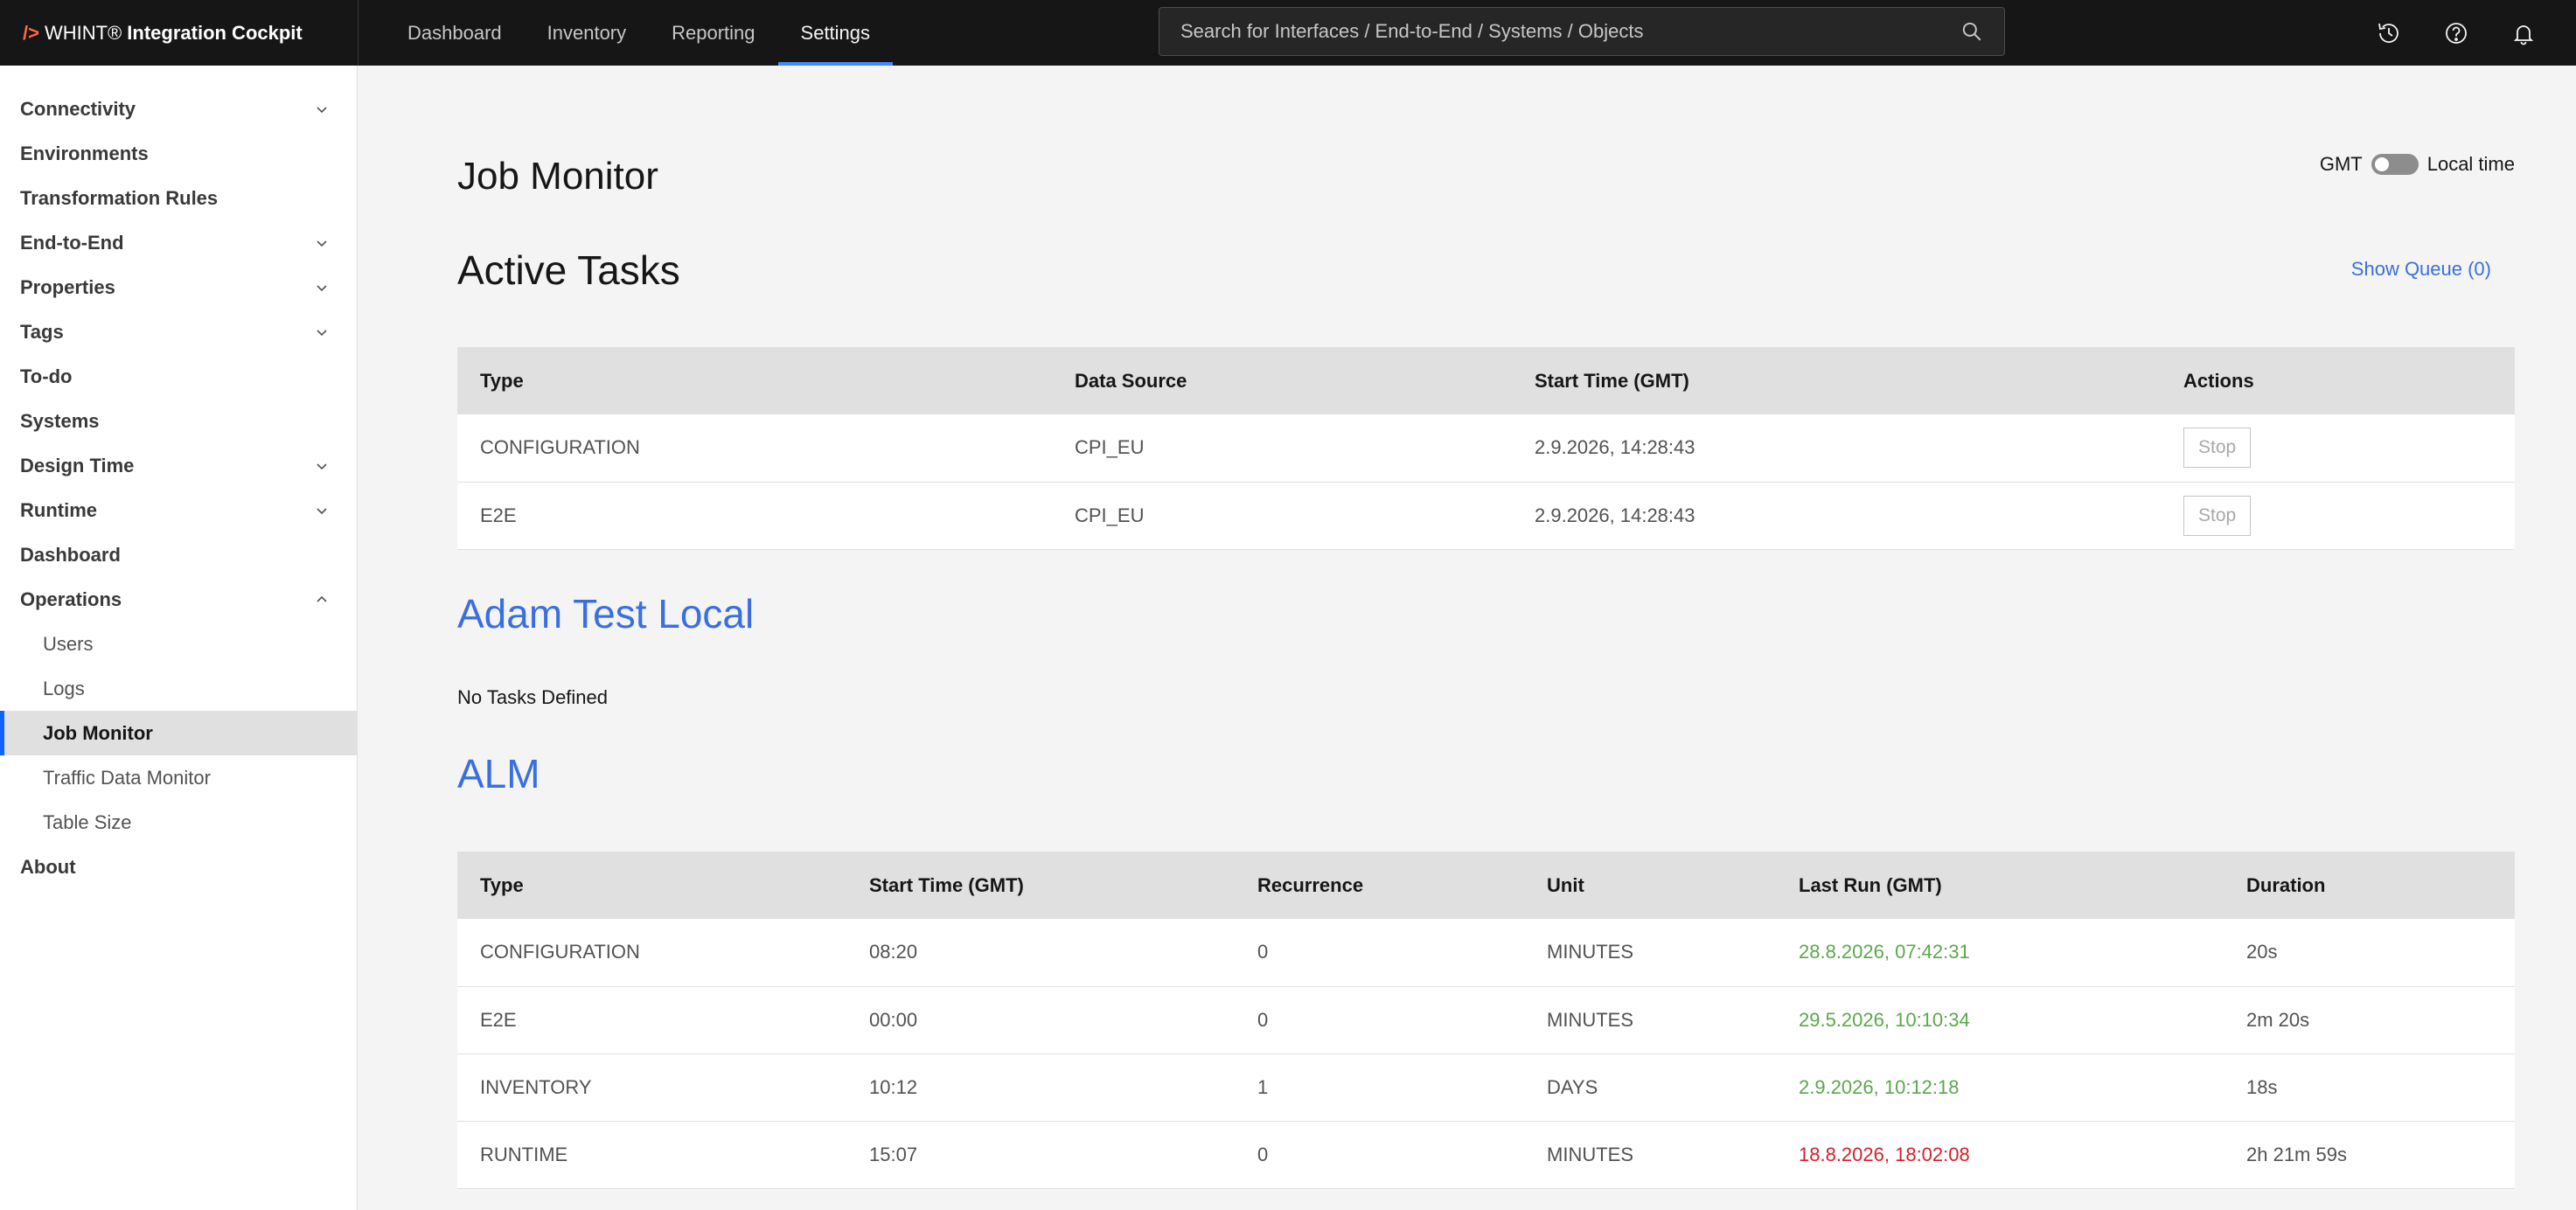 The height and width of the screenshot is (1210, 2576). I want to click on environment-title-alm: ALM, so click(498, 773).